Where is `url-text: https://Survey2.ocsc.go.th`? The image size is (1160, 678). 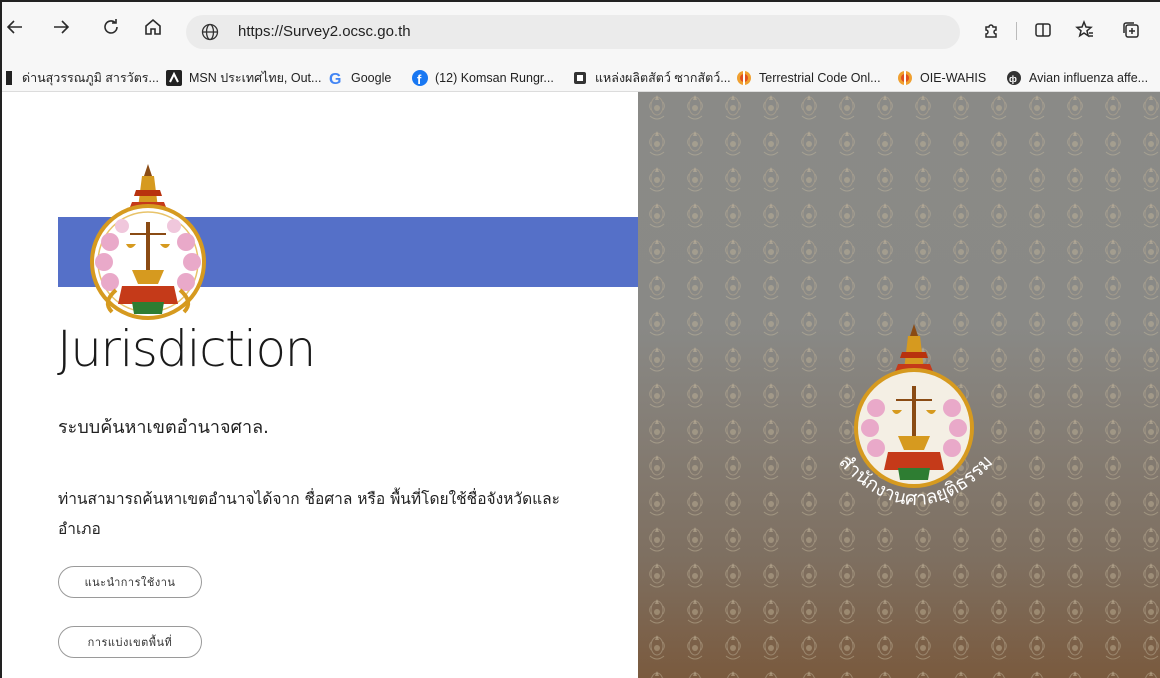 url-text: https://Survey2.ocsc.go.th is located at coordinates (324, 31).